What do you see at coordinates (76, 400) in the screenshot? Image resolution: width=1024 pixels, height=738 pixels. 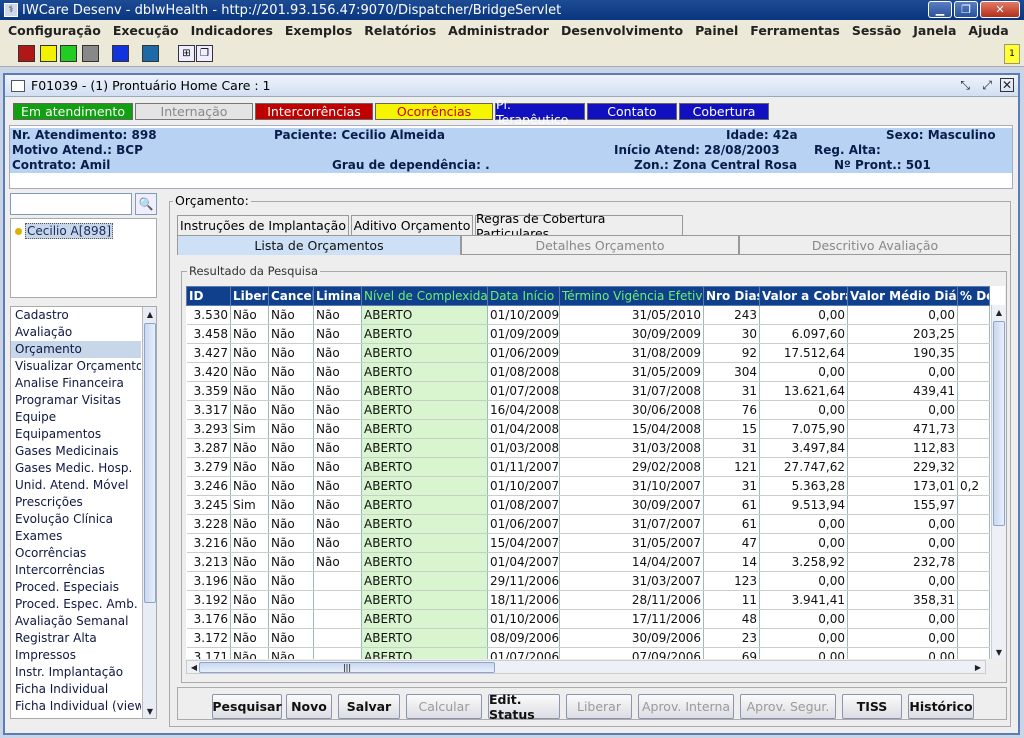 I see `side-menu-item-programar-visitas: Programar Visitas` at bounding box center [76, 400].